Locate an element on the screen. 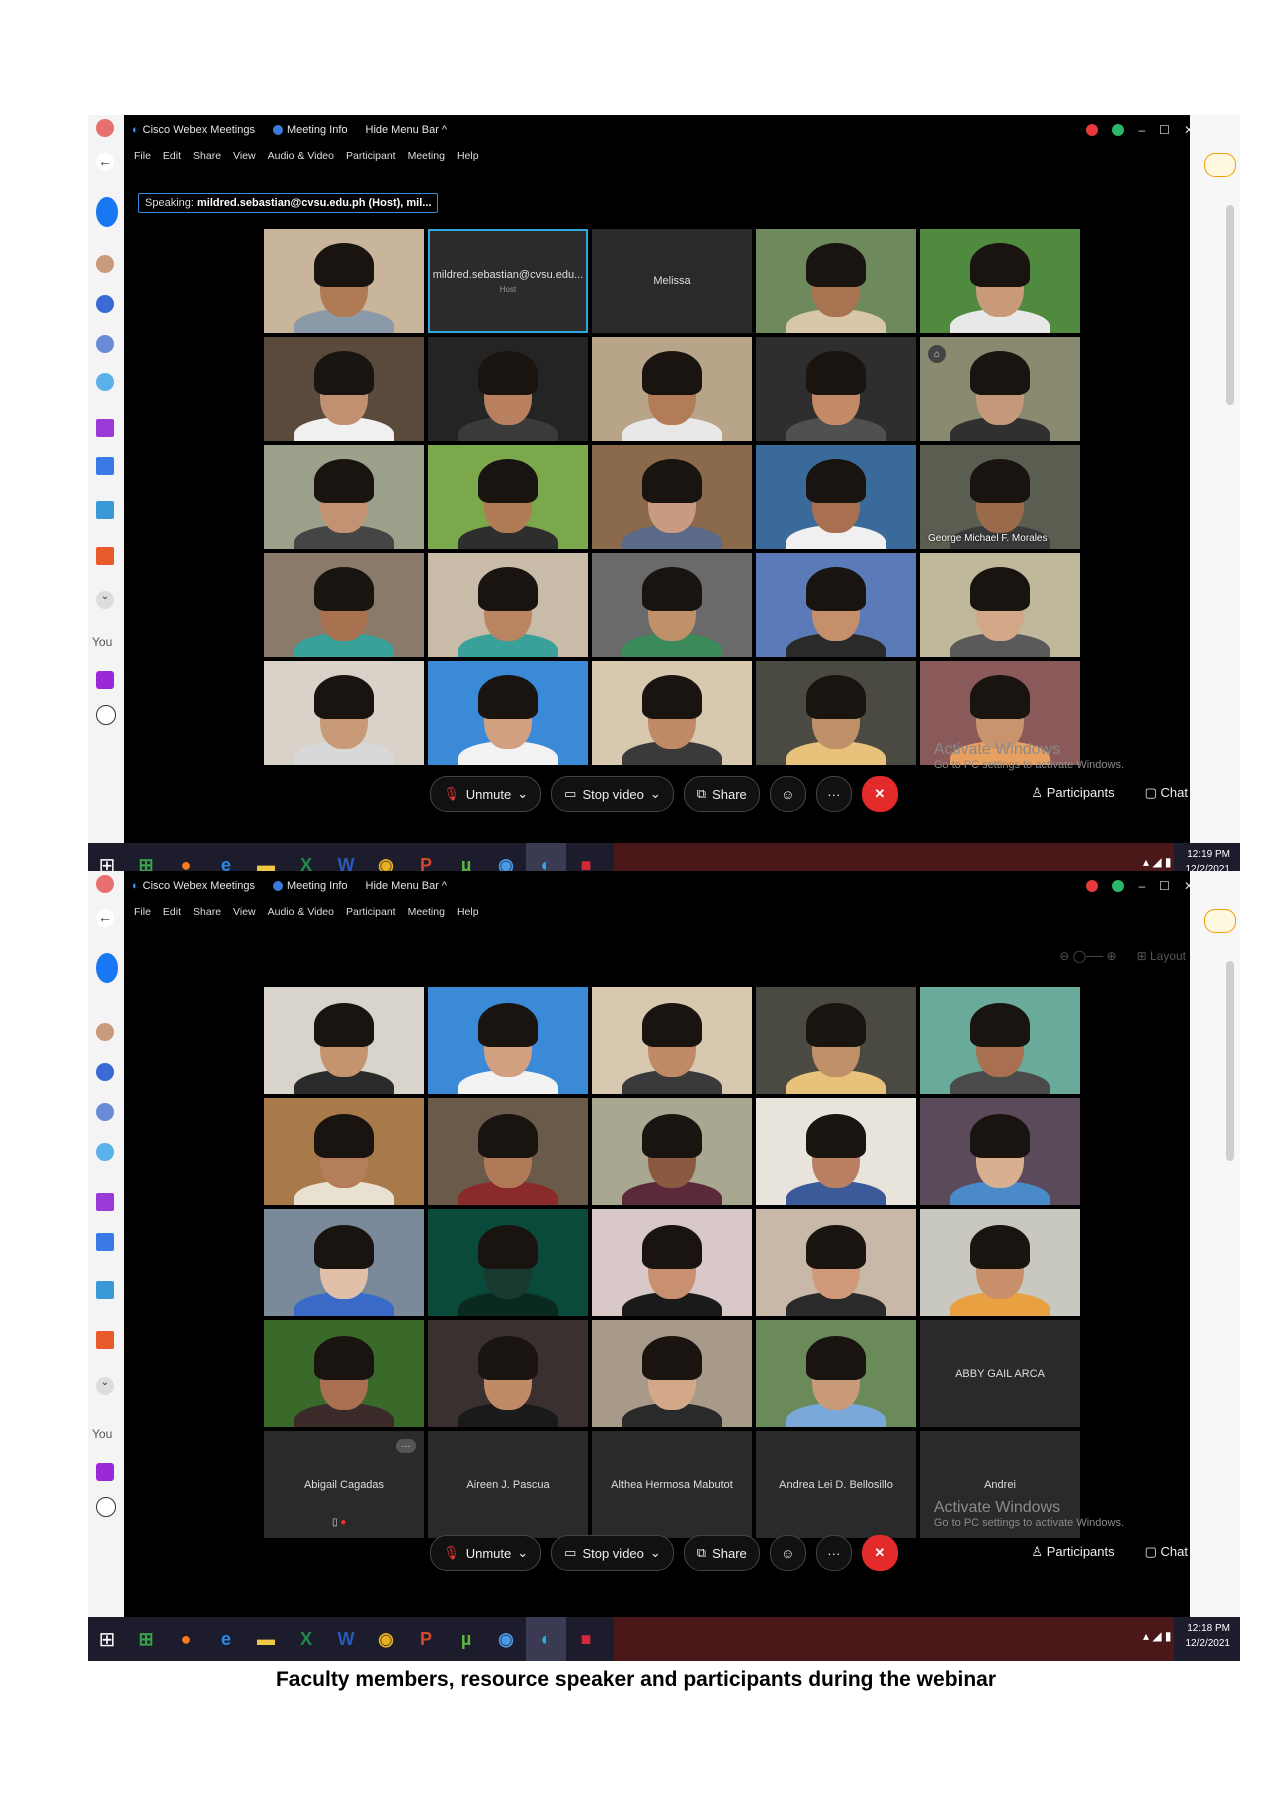 The image size is (1272, 1800). firefox-icon: ● is located at coordinates (186, 1639).